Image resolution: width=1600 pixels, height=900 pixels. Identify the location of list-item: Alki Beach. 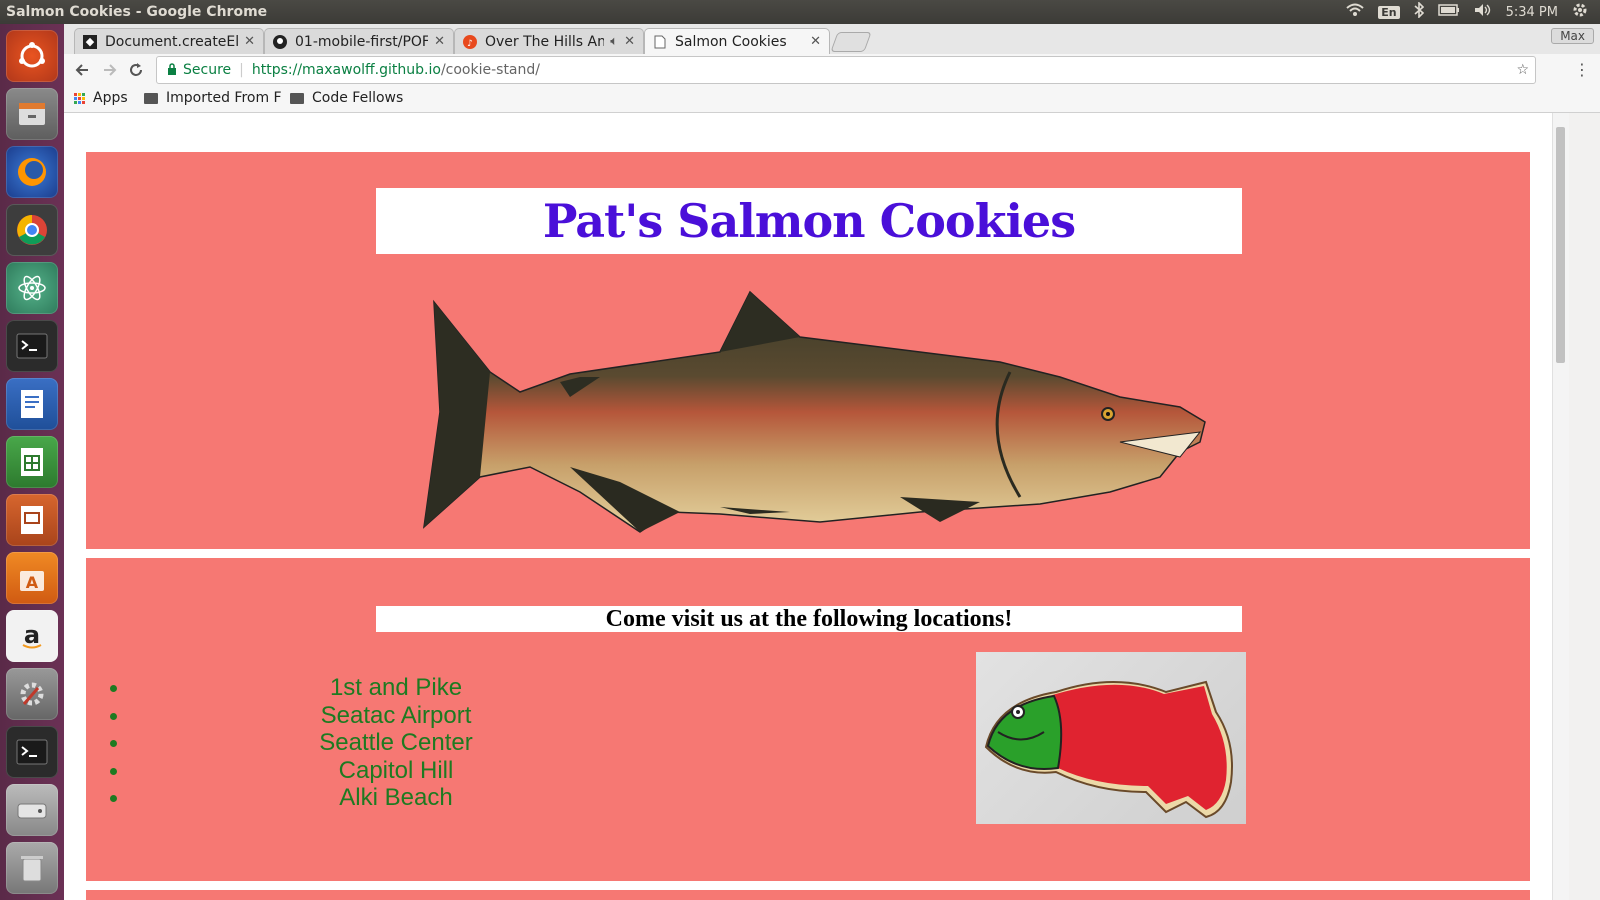
(396, 798).